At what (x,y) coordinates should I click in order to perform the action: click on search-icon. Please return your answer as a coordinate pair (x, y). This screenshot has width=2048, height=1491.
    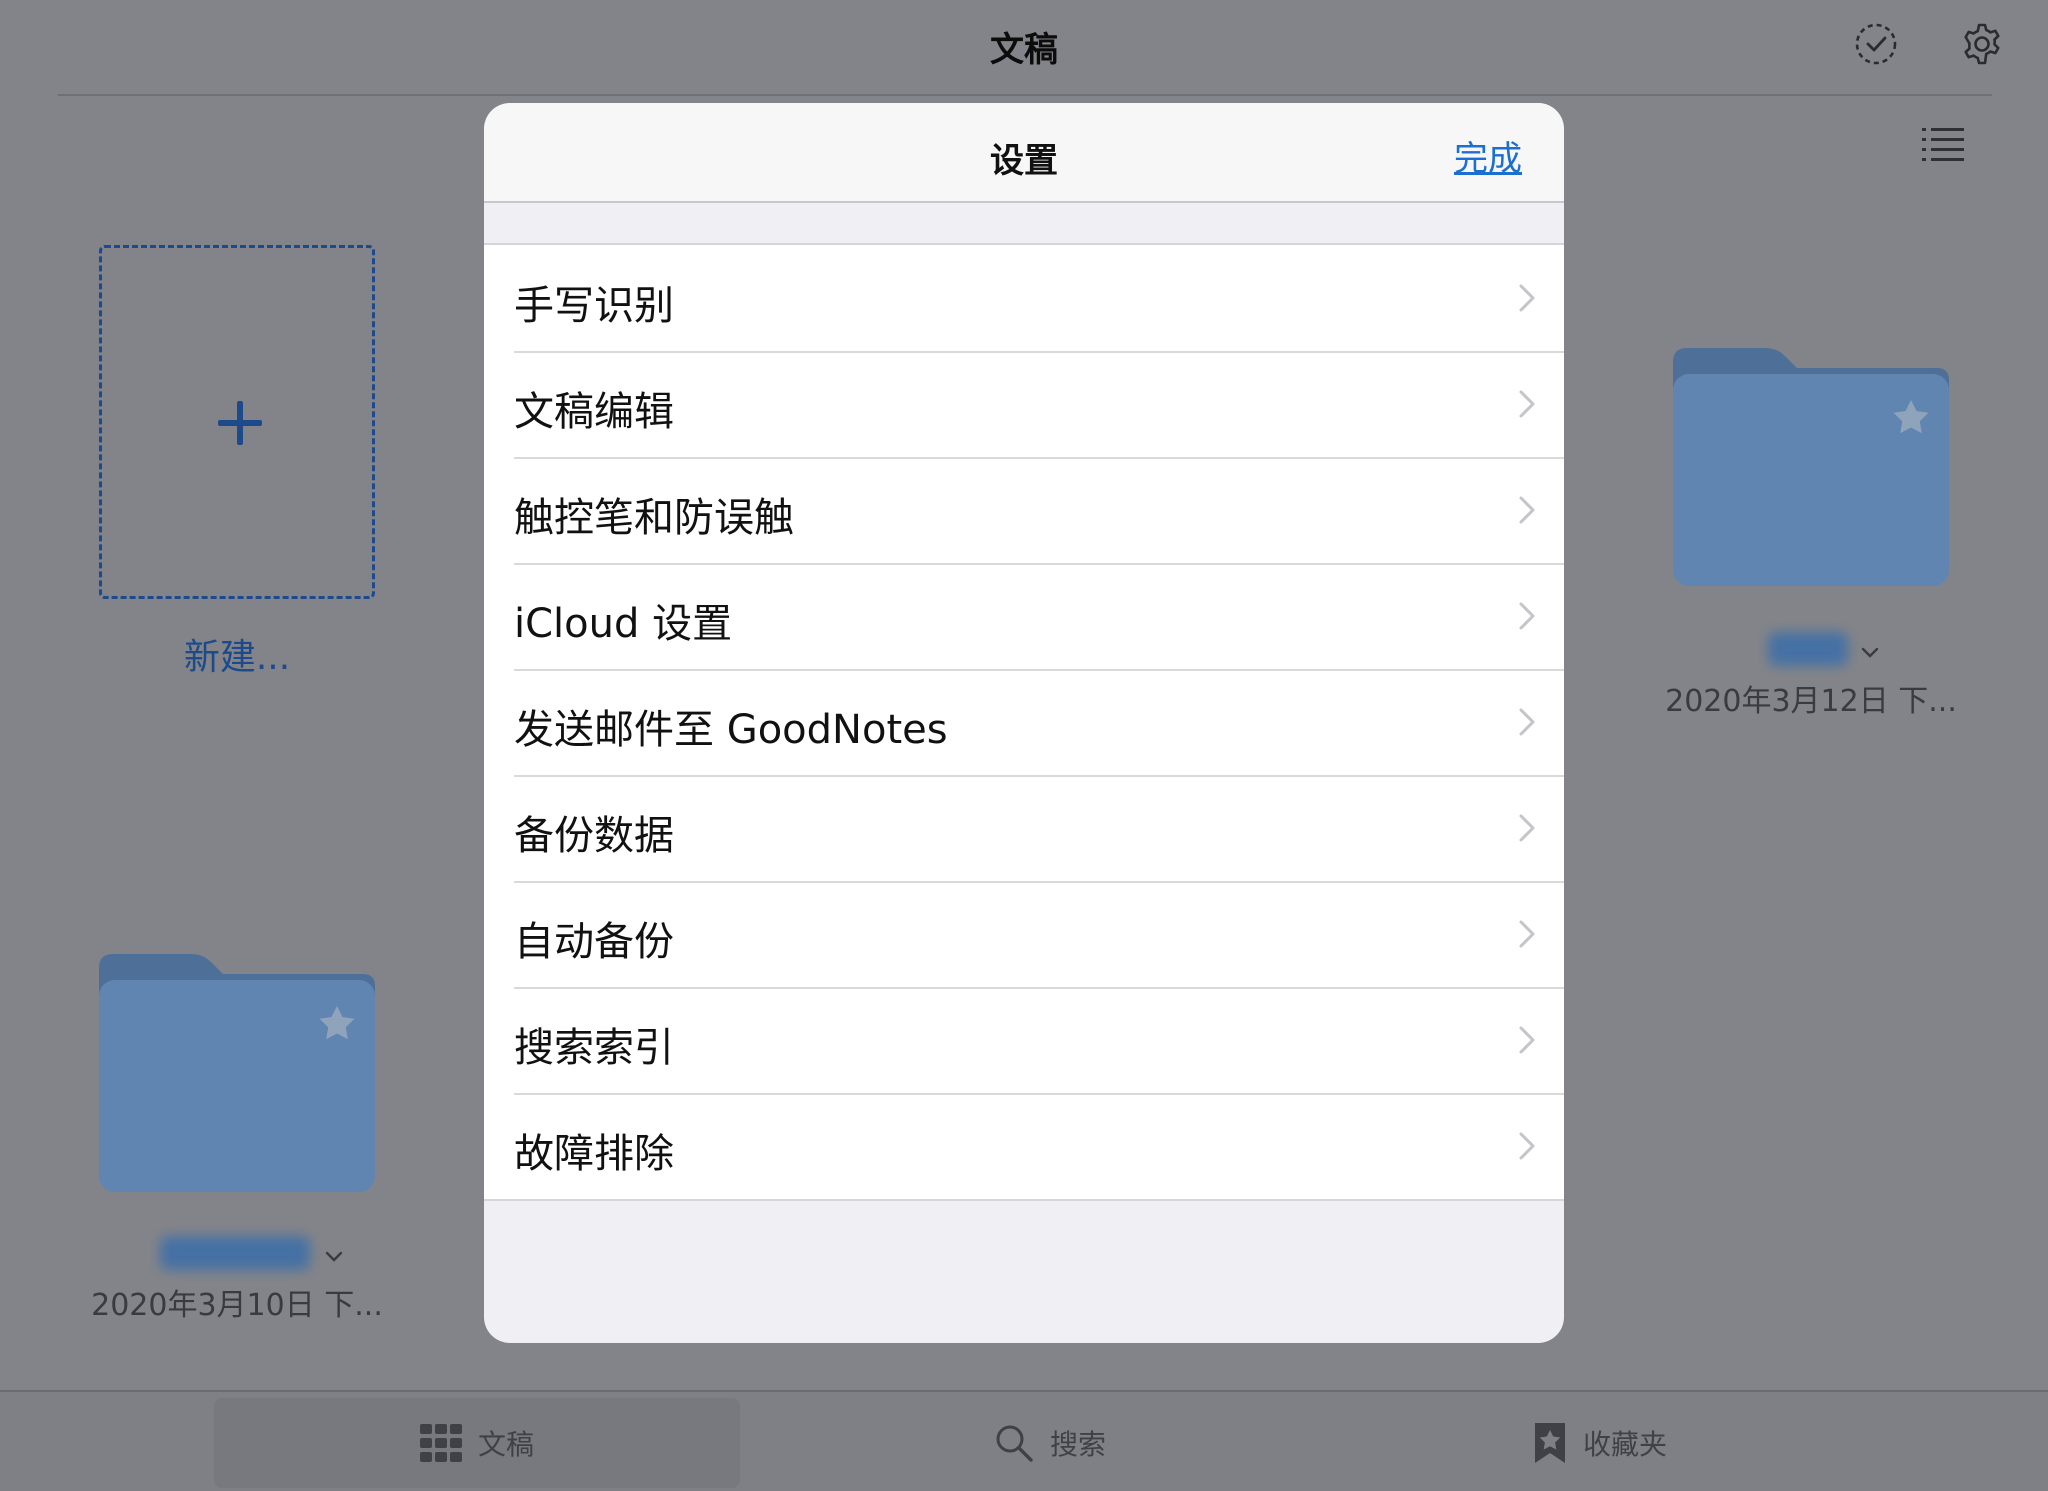
    Looking at the image, I should click on (1014, 1443).